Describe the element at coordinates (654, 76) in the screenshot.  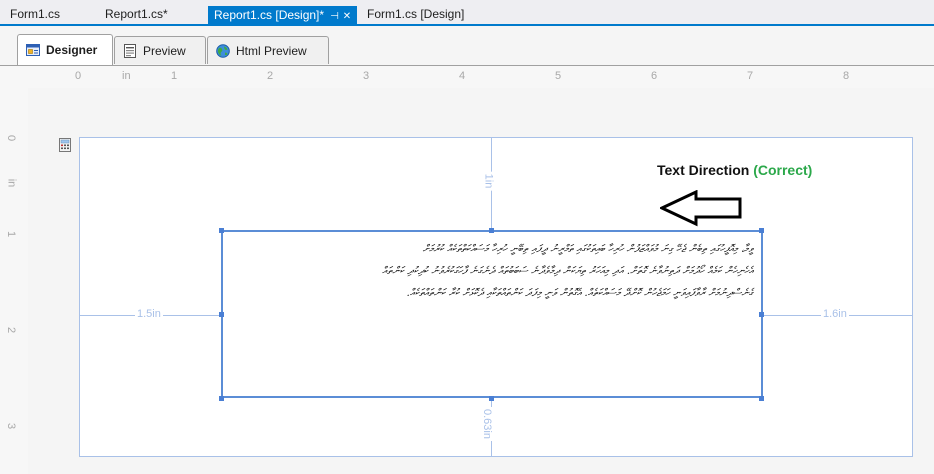
I see `ruler-number: 6` at that location.